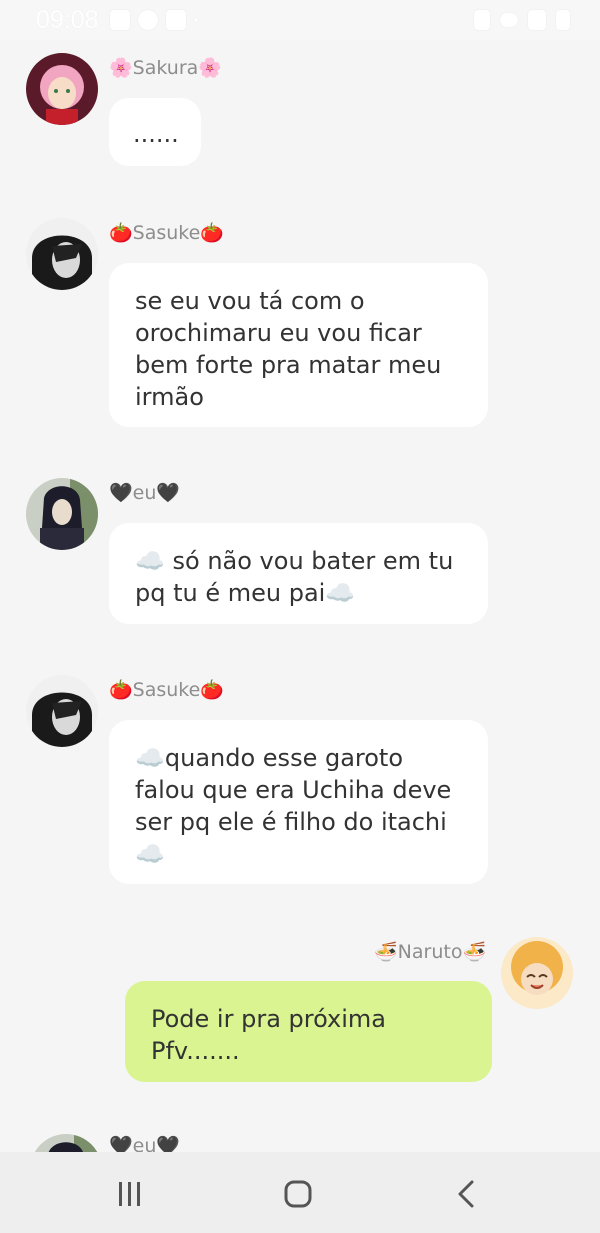  What do you see at coordinates (482, 20) in the screenshot?
I see `mute-icon` at bounding box center [482, 20].